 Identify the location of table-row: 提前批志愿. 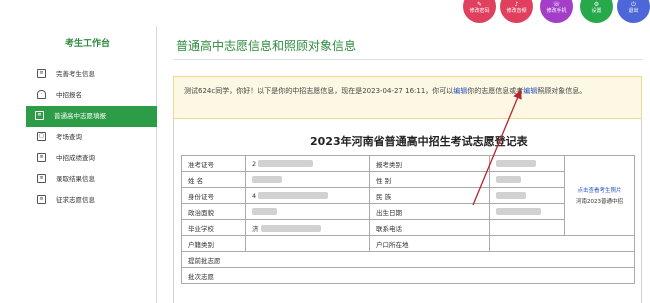
(408, 259).